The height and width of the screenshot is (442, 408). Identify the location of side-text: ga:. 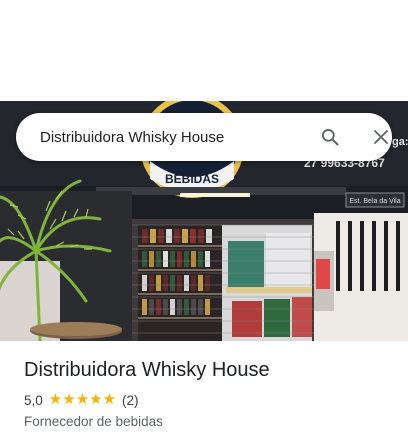
(400, 142).